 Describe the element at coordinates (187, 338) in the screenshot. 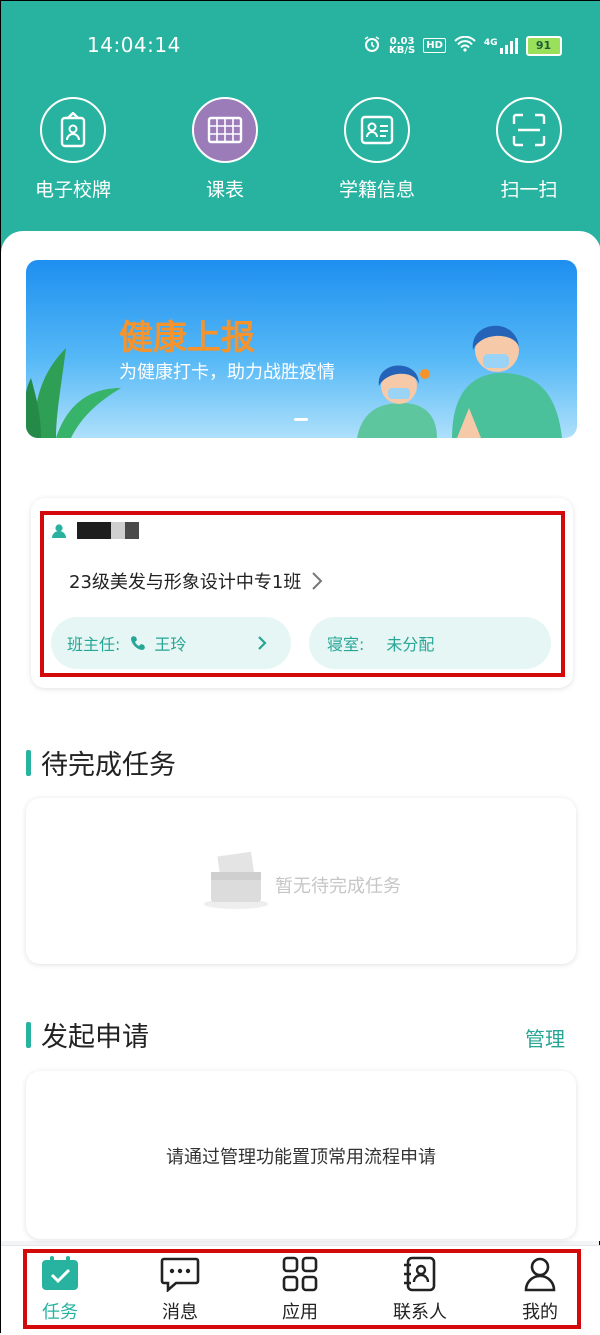

I see `banner-title: 健康上报` at that location.